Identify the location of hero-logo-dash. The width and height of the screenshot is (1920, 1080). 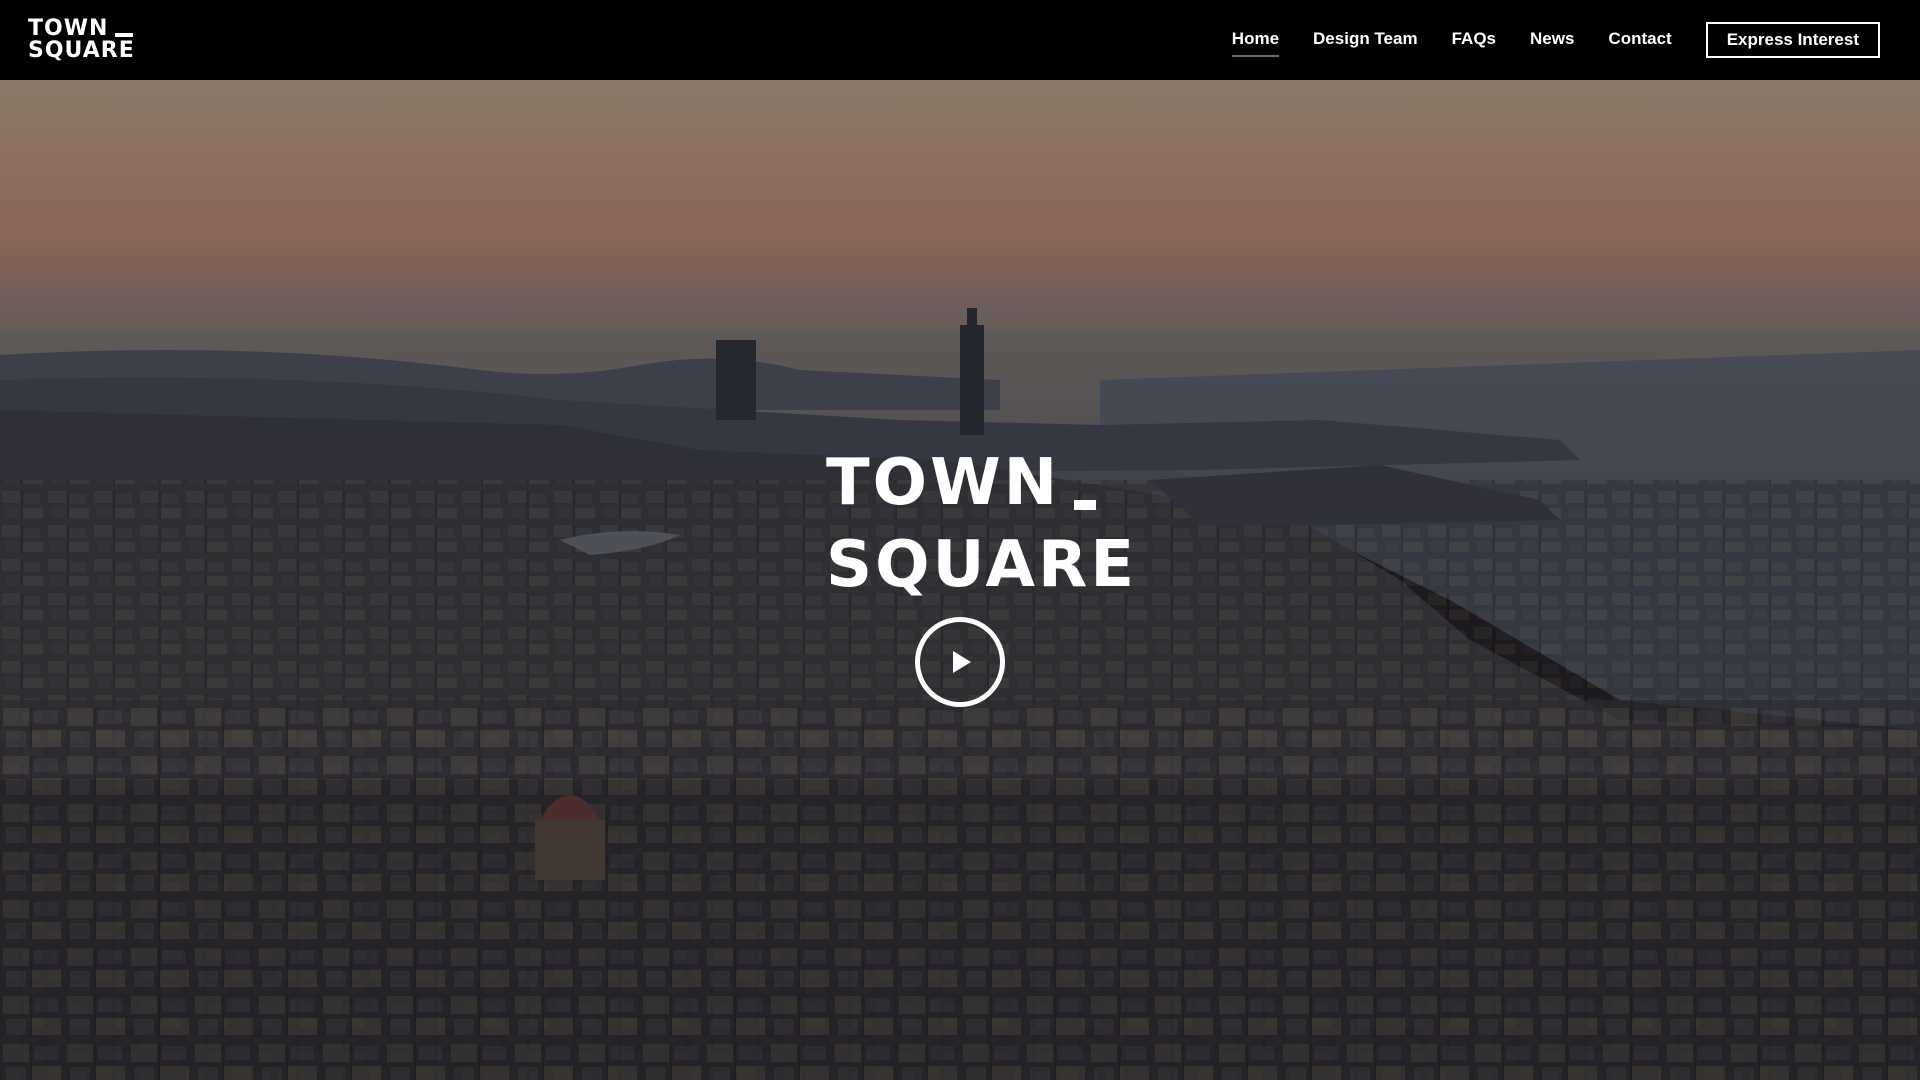
(1085, 505).